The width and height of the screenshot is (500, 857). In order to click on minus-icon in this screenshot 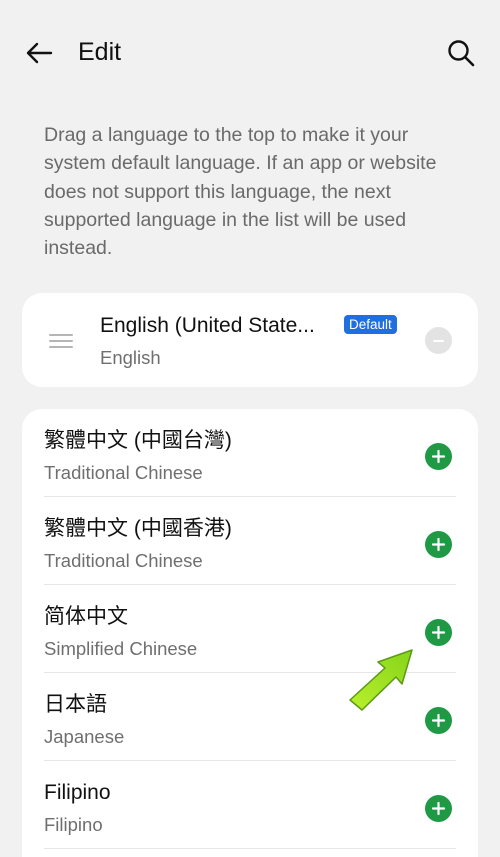, I will do `click(438, 340)`.